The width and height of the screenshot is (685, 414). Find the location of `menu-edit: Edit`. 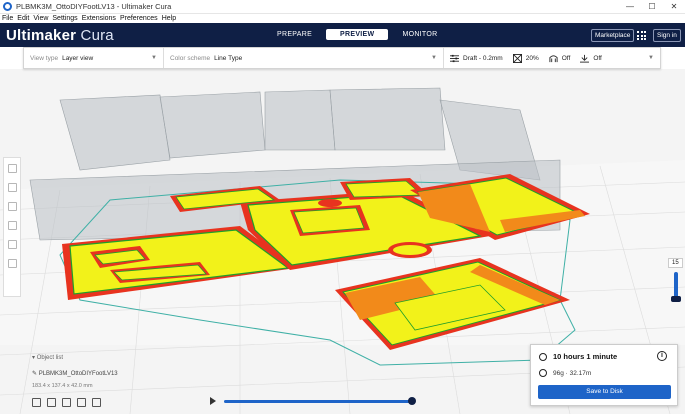

menu-edit: Edit is located at coordinates (23, 18).